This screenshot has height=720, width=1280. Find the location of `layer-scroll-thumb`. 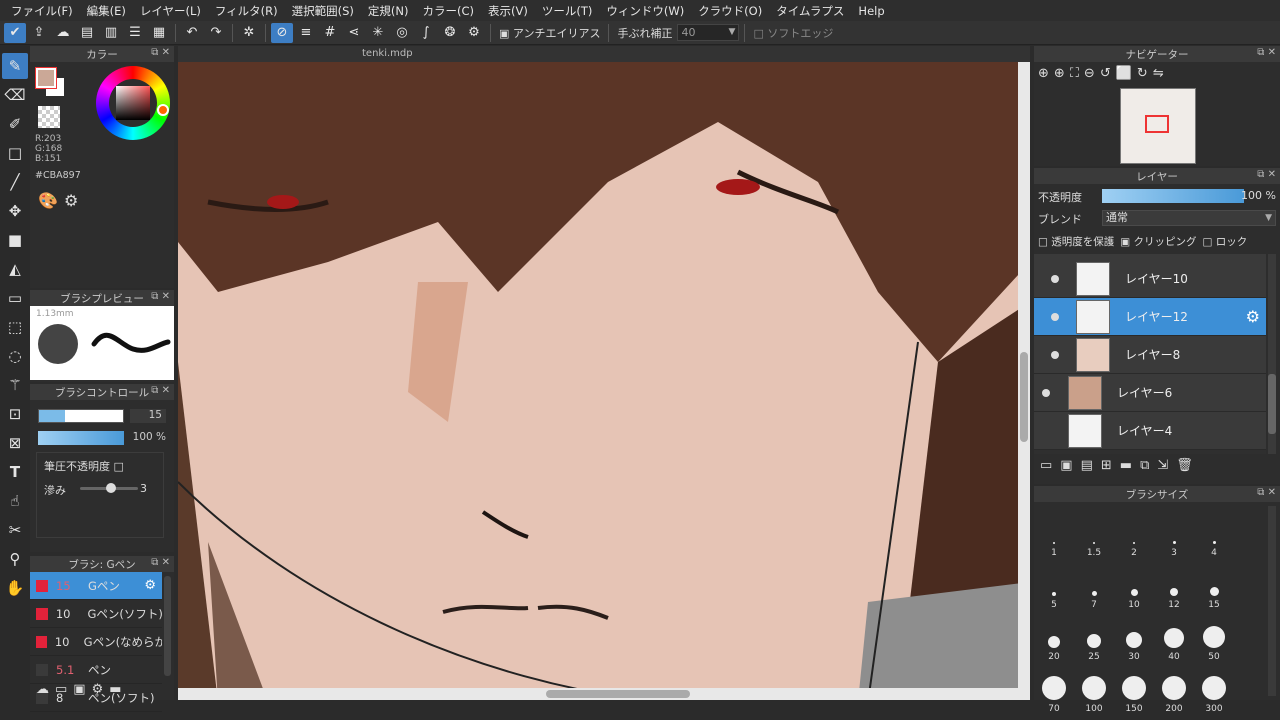

layer-scroll-thumb is located at coordinates (1272, 404).